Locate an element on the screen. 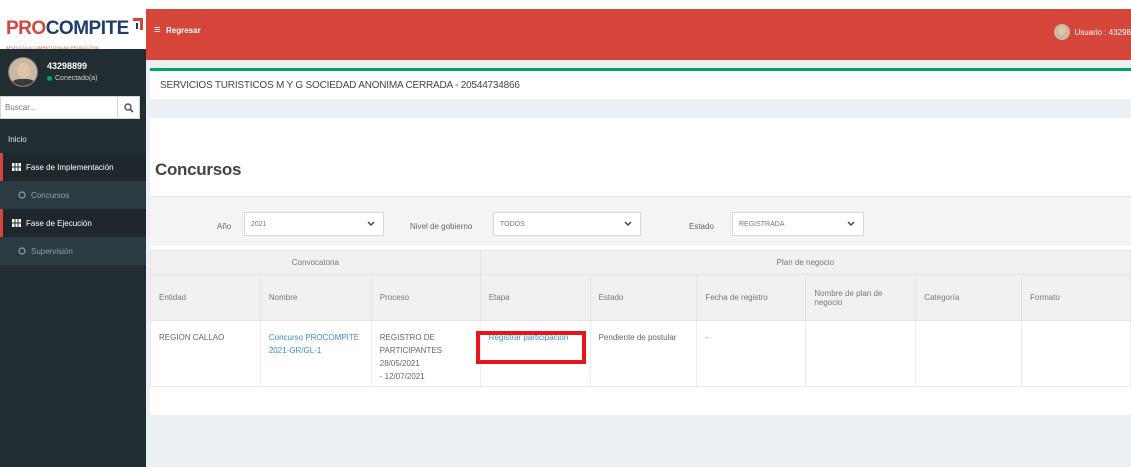  cell-formato is located at coordinates (1076, 353).